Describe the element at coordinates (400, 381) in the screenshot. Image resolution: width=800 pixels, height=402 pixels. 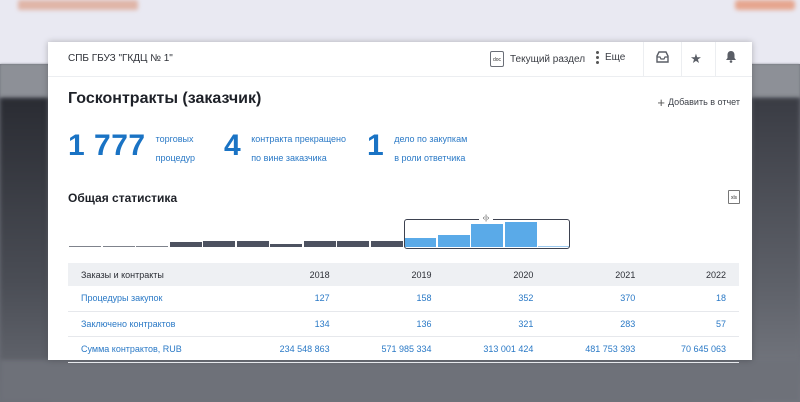
I see `background-footer` at that location.